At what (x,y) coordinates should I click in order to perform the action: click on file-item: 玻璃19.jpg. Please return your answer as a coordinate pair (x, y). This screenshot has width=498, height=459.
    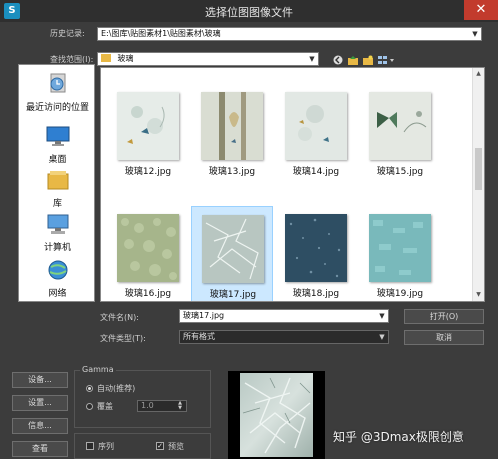
    Looking at the image, I should click on (400, 253).